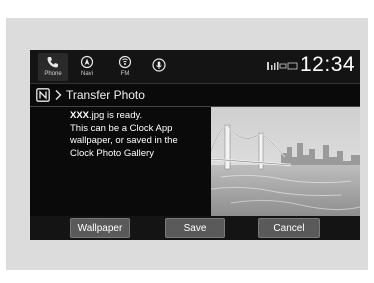 The image size is (374, 283). Describe the element at coordinates (195, 228) in the screenshot. I see `save-button: Save` at that location.